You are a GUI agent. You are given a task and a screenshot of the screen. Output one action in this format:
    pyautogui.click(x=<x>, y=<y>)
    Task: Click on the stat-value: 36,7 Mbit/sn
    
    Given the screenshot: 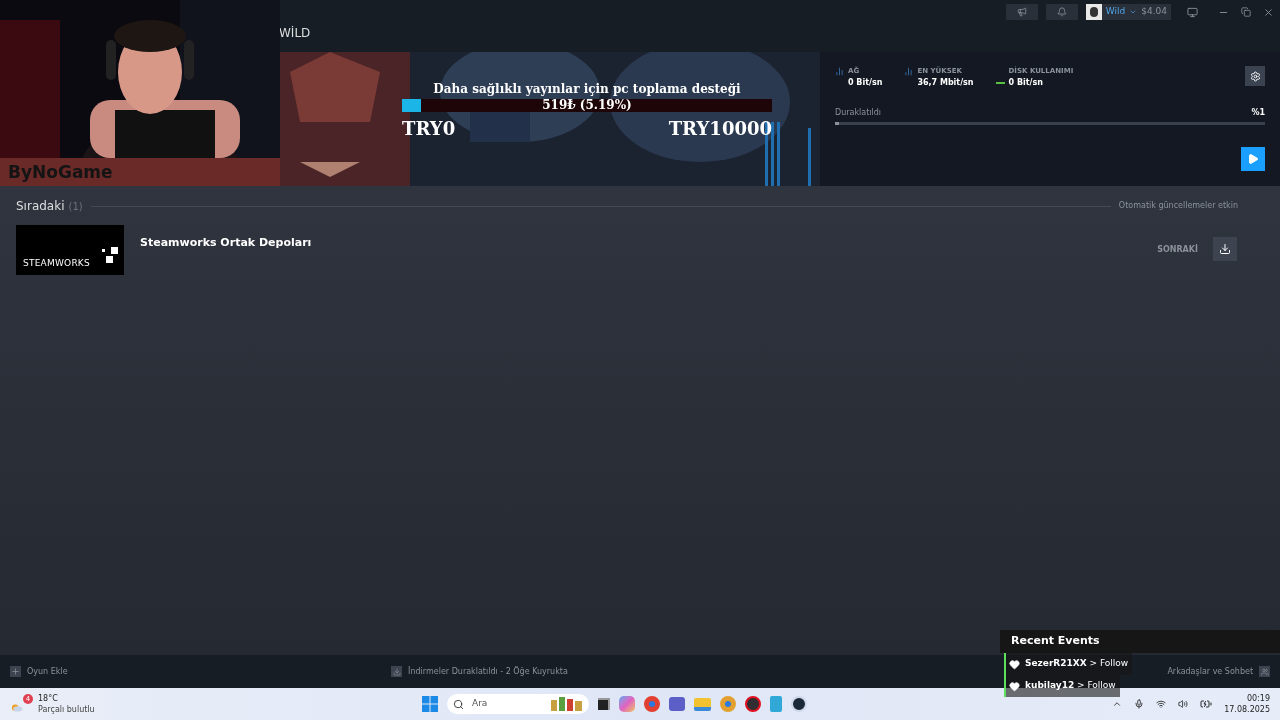 What is the action you would take?
    pyautogui.click(x=945, y=82)
    